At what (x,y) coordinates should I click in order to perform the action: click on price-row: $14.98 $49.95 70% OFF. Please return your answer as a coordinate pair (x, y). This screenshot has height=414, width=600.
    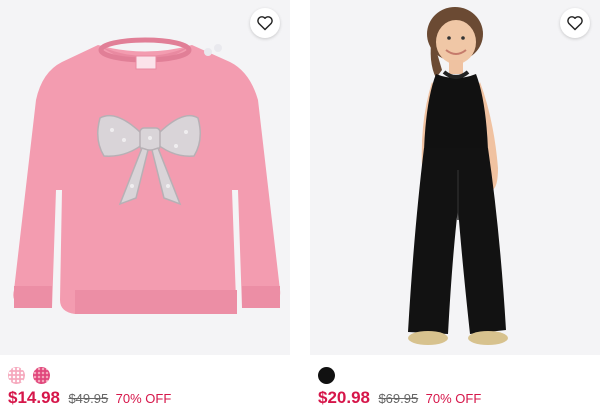
    Looking at the image, I should click on (89, 398).